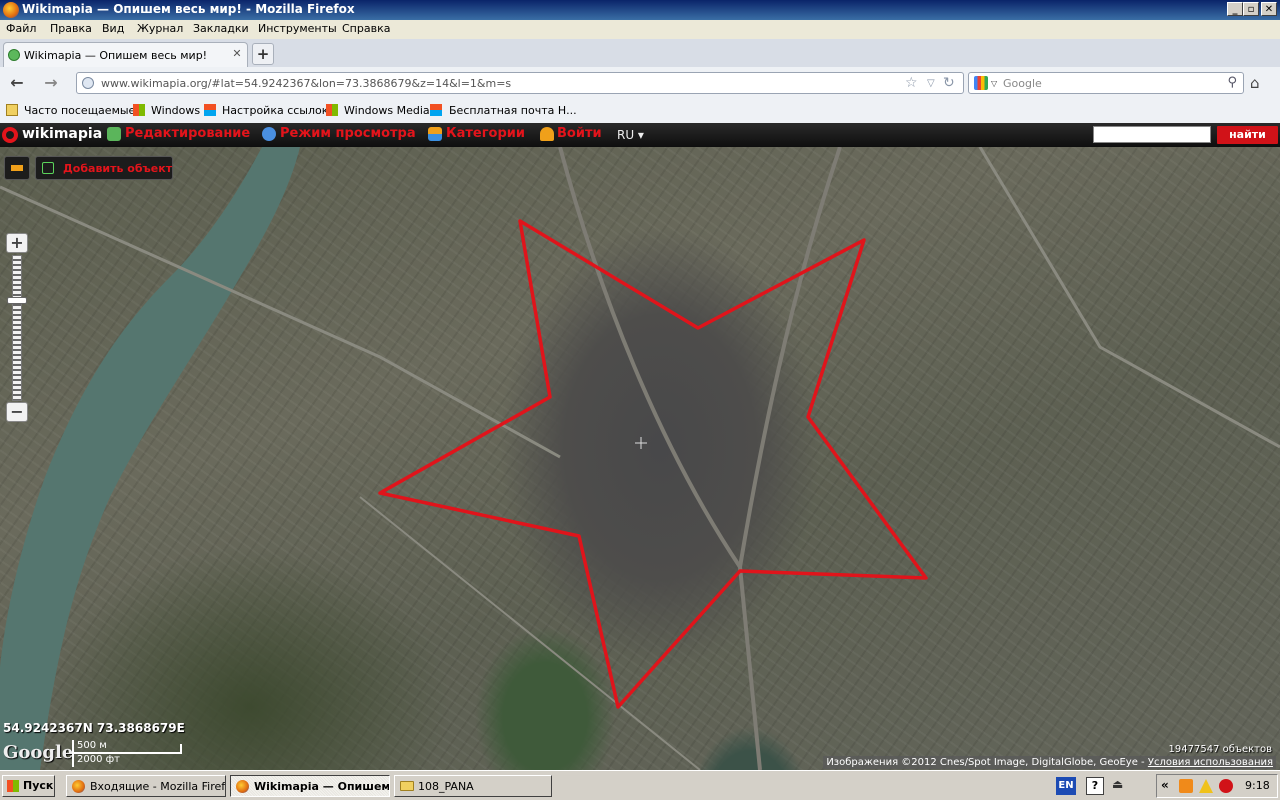 The height and width of the screenshot is (800, 1280). What do you see at coordinates (387, 110) in the screenshot?
I see `bookmark-windows-media: Windows Media` at bounding box center [387, 110].